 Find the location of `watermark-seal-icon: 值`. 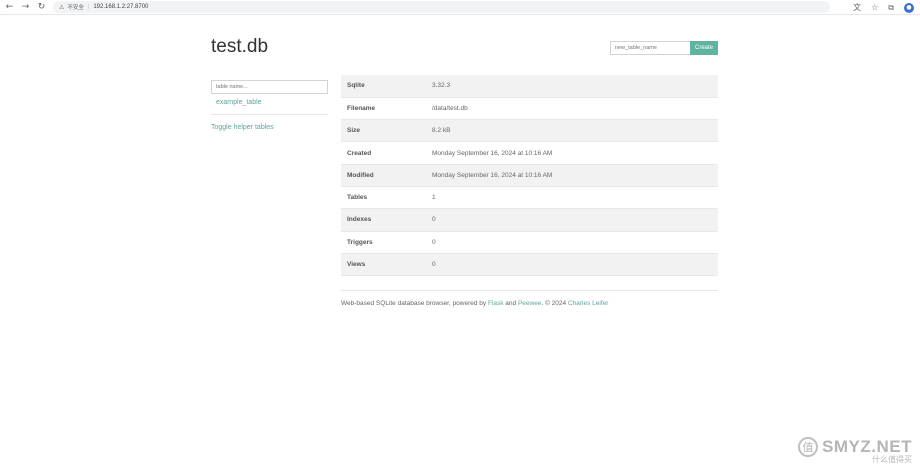

watermark-seal-icon: 值 is located at coordinates (808, 447).